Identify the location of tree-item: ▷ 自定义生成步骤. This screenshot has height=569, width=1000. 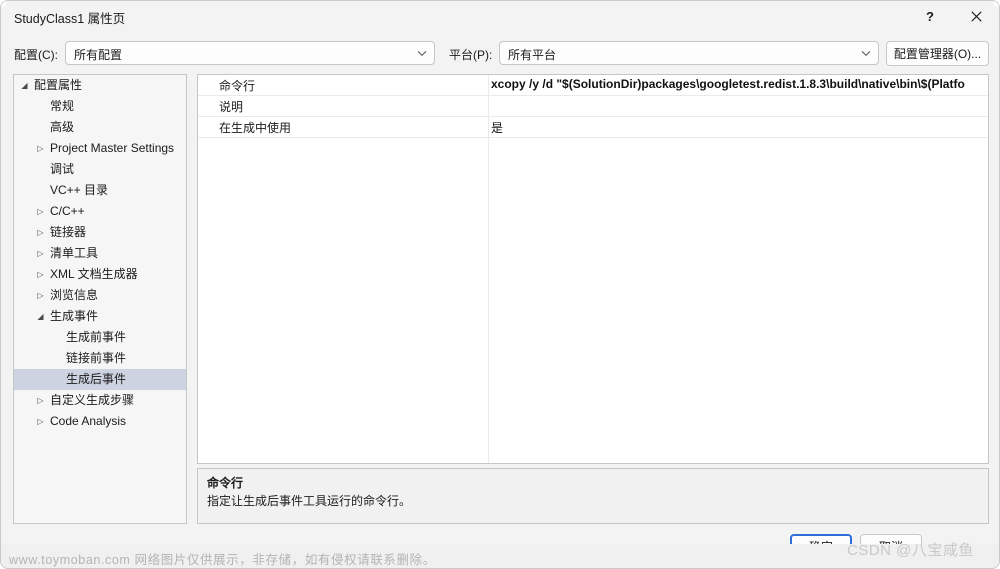
(100, 400).